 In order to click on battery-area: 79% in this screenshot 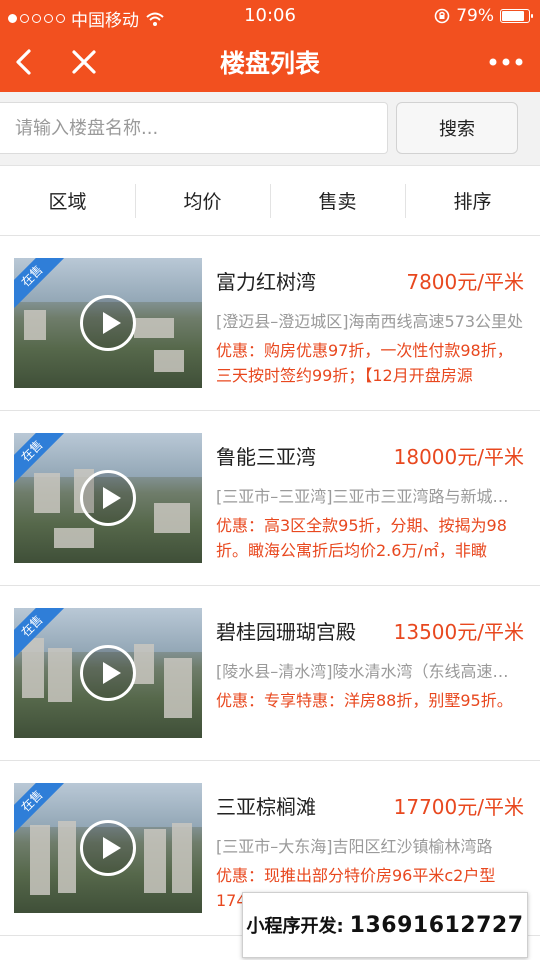, I will do `click(483, 16)`.